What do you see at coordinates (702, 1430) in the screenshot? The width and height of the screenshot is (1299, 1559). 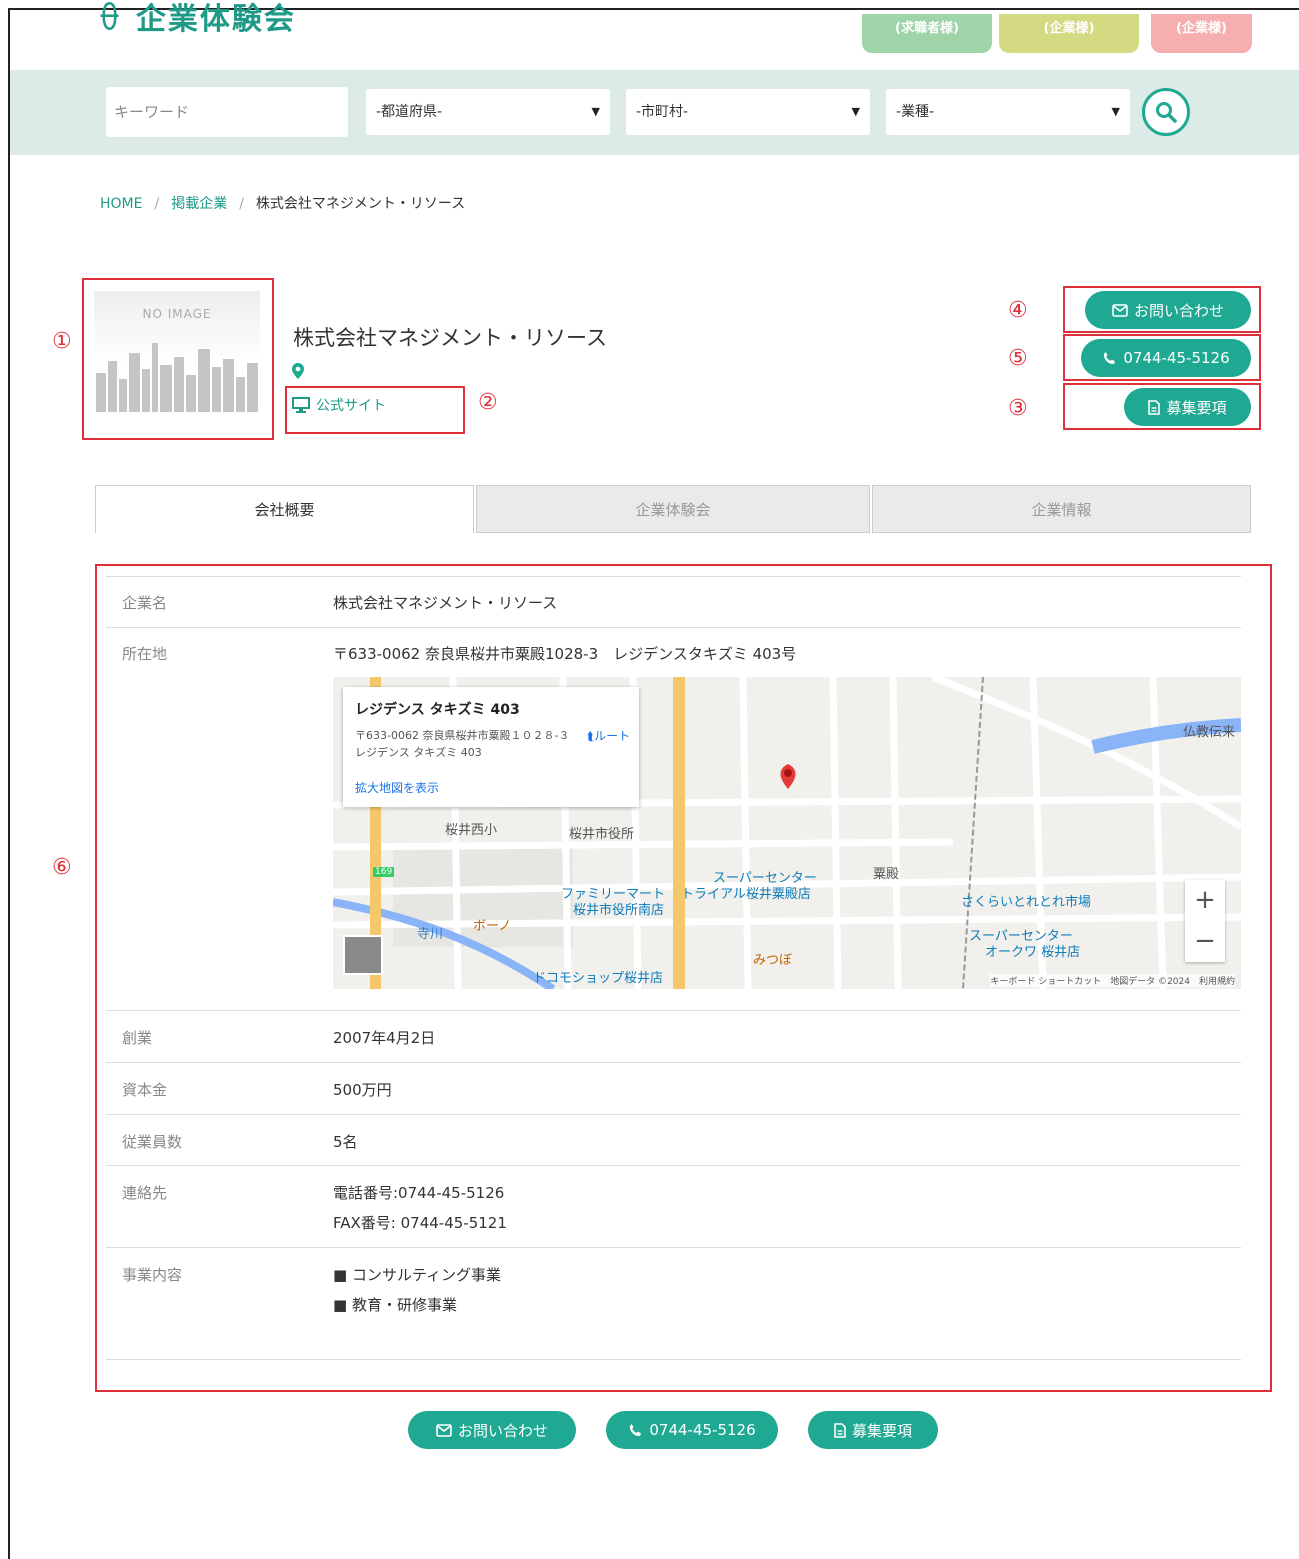 I see `bottom-phone-label: 0744-45-5126` at bounding box center [702, 1430].